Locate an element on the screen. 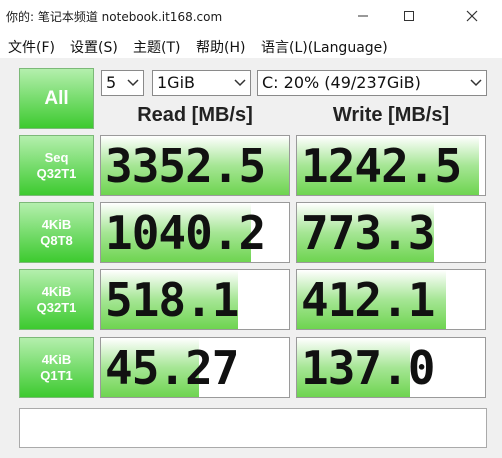  minimize-button is located at coordinates (363, 16).